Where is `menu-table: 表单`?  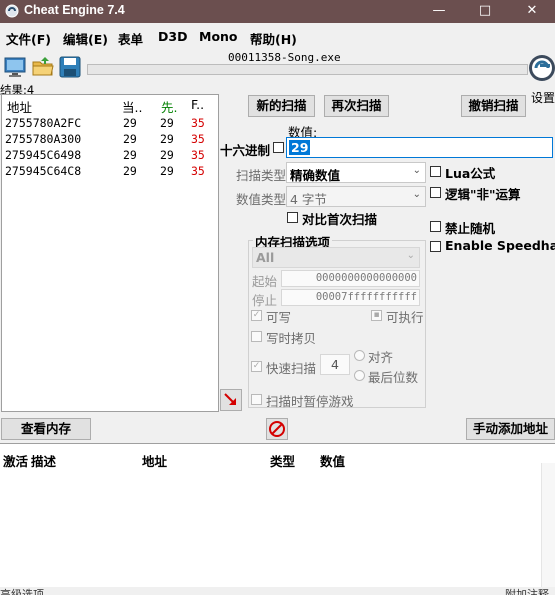 menu-table: 表单 is located at coordinates (130, 38).